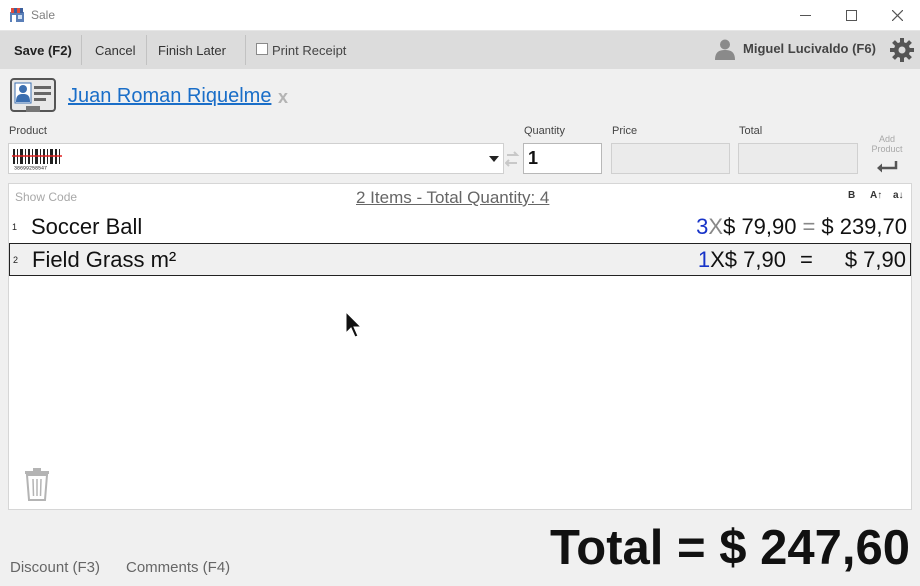 The height and width of the screenshot is (586, 920). What do you see at coordinates (354, 324) in the screenshot?
I see `cursor-icon` at bounding box center [354, 324].